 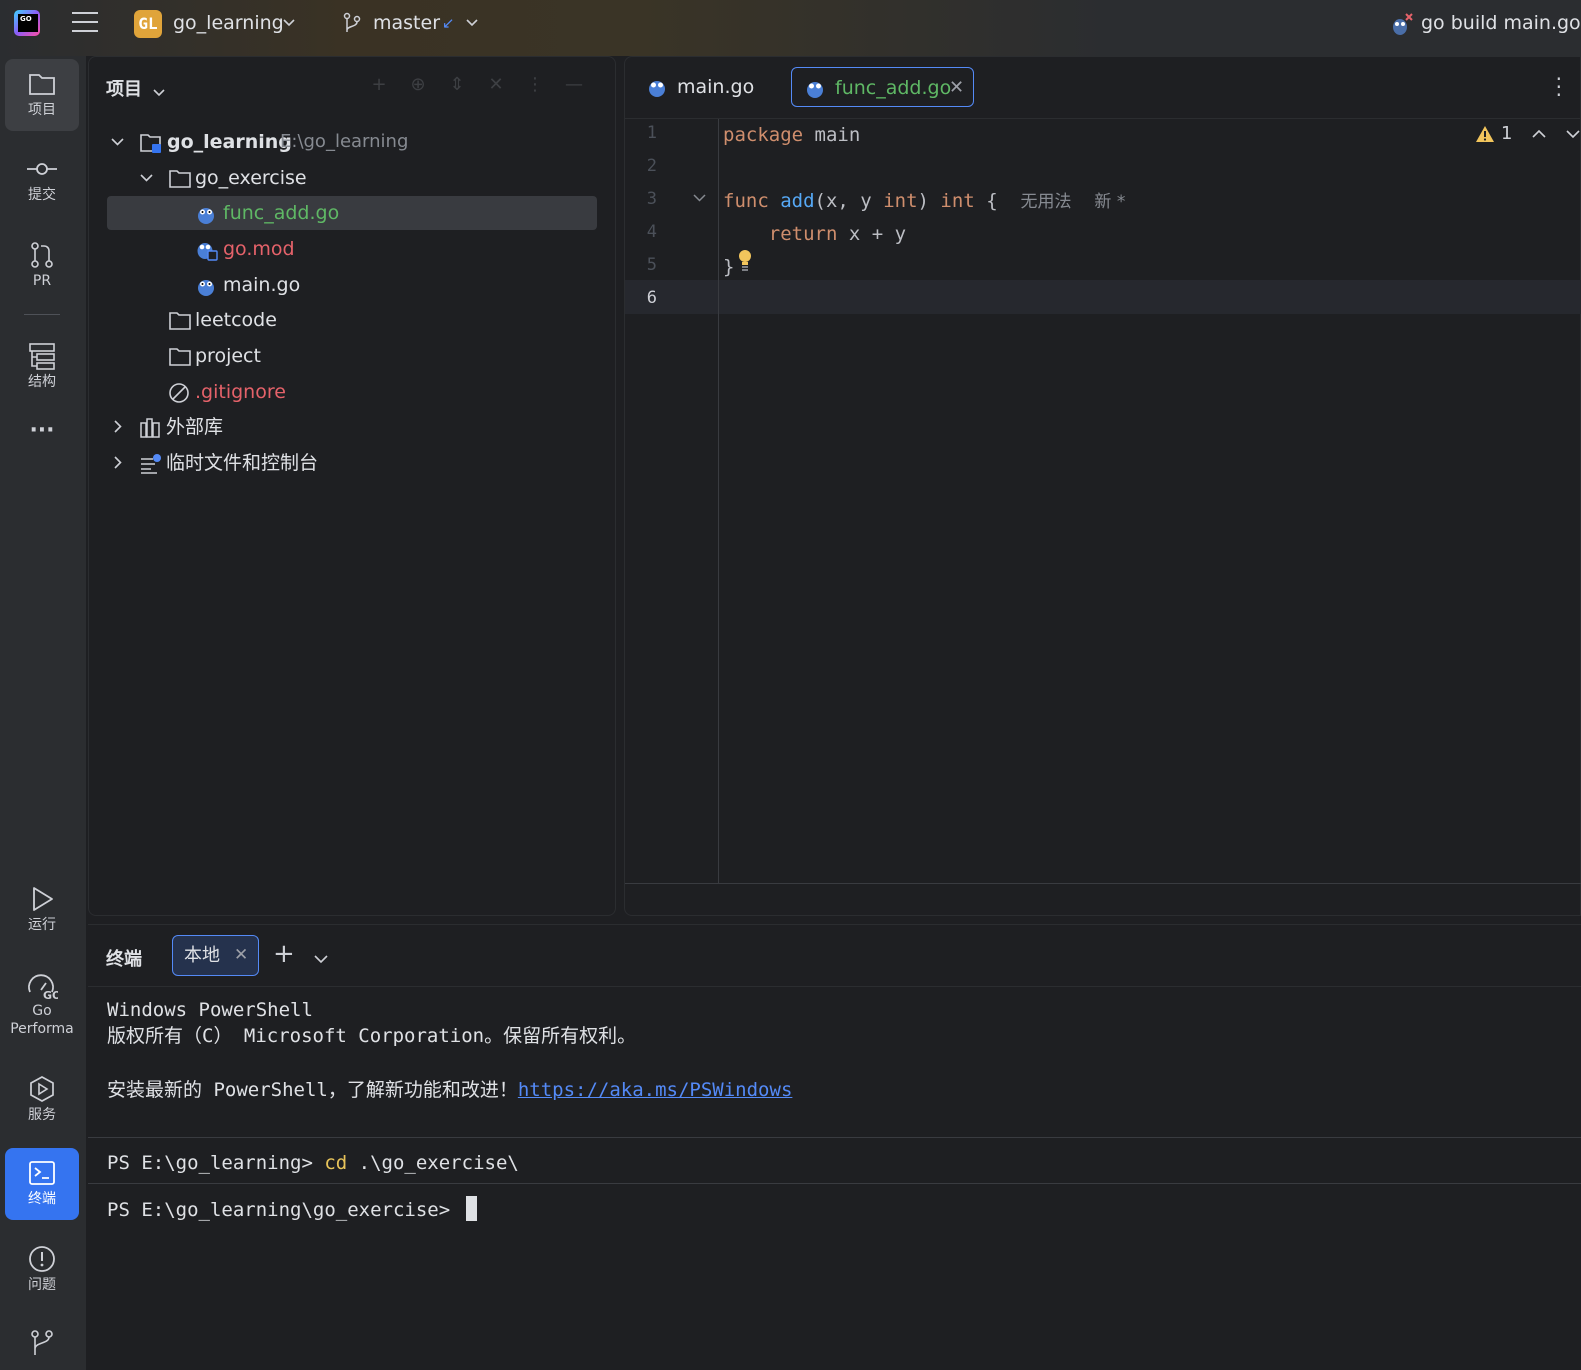 I want to click on add-icon: +, so click(x=379, y=85).